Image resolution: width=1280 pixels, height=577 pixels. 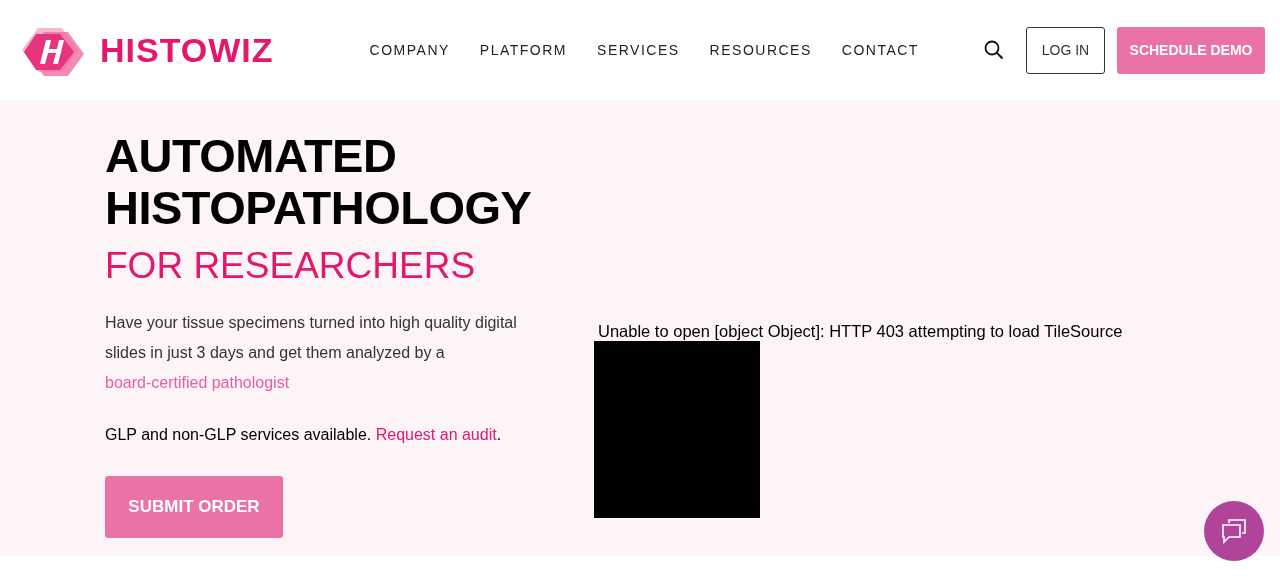 What do you see at coordinates (1234, 531) in the screenshot?
I see `chat-icon` at bounding box center [1234, 531].